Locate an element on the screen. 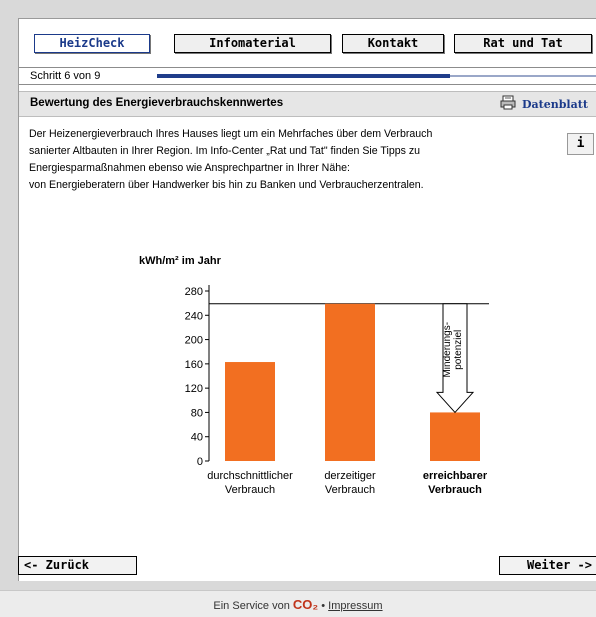  footer: Ein Service von CO₂ • Impressum is located at coordinates (298, 603).